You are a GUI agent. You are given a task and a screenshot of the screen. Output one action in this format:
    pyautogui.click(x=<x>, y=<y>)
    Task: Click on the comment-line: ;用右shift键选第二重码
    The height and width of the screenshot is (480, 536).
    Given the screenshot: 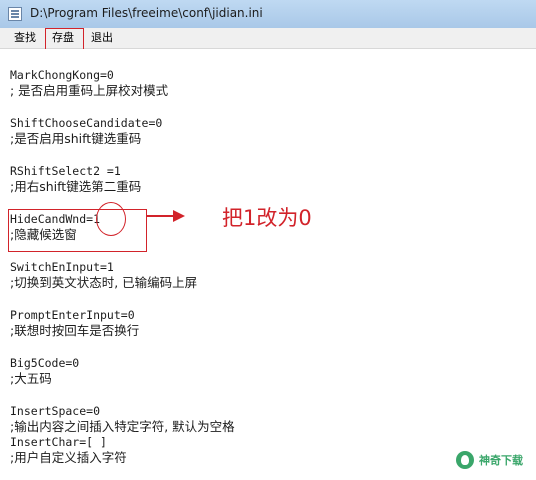 What is the action you would take?
    pyautogui.click(x=76, y=186)
    